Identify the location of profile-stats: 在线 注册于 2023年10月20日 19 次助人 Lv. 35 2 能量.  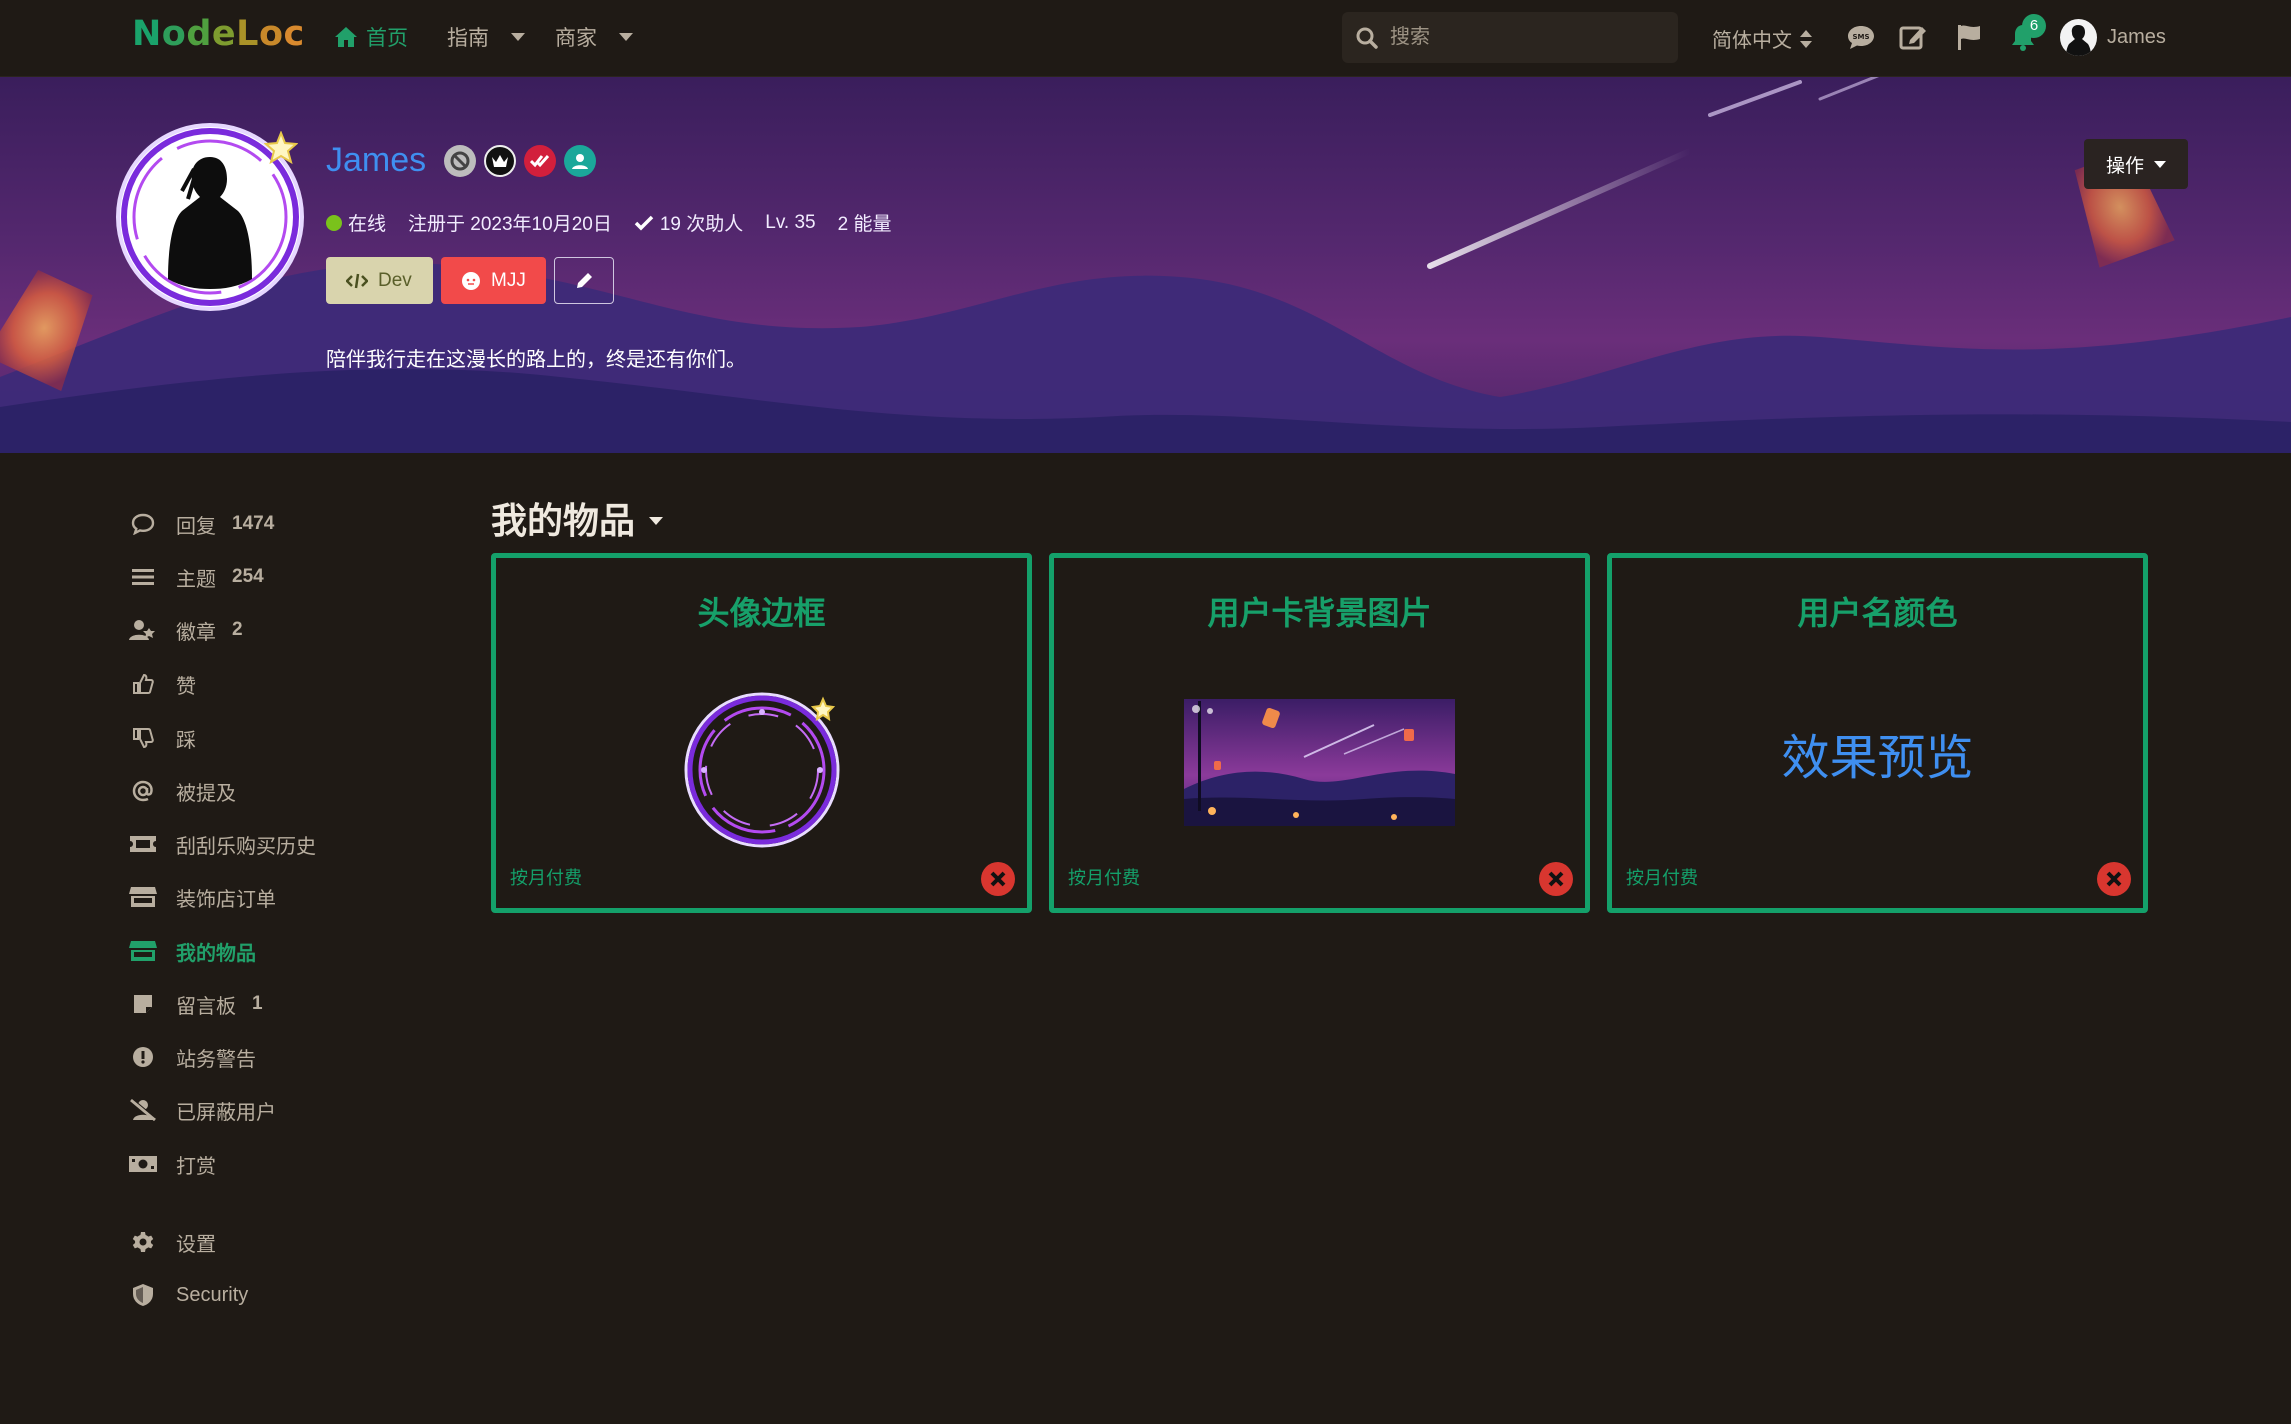
(608, 222).